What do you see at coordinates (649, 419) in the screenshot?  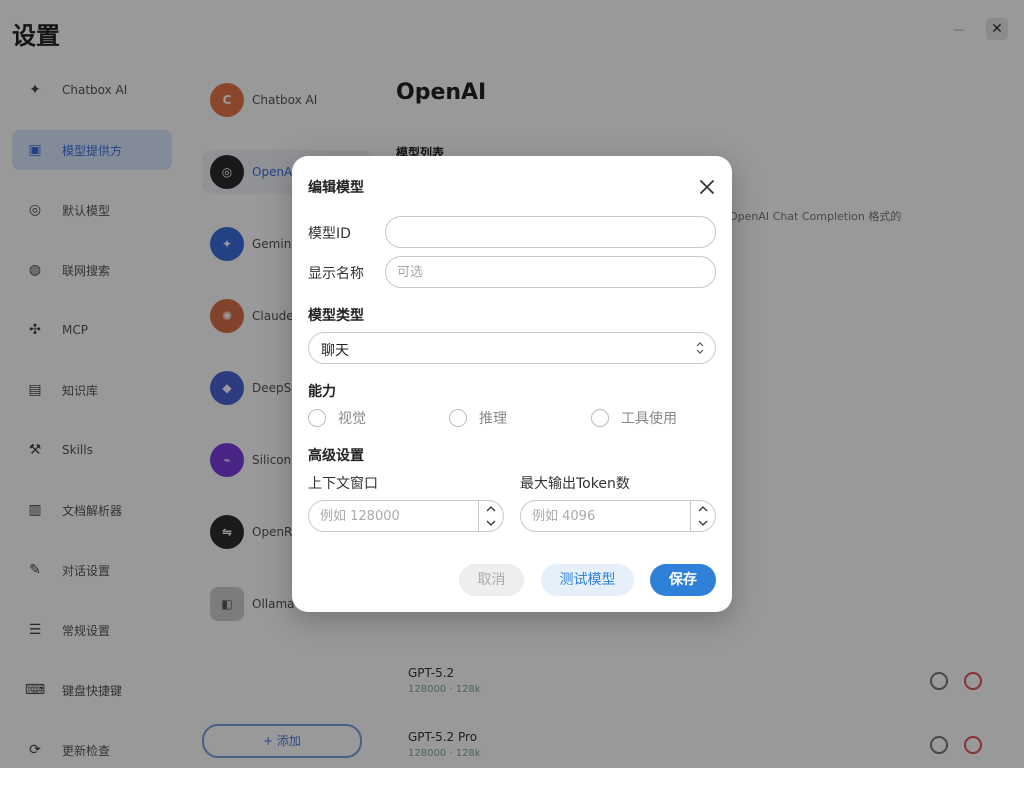 I see `capability-label: 工具使用` at bounding box center [649, 419].